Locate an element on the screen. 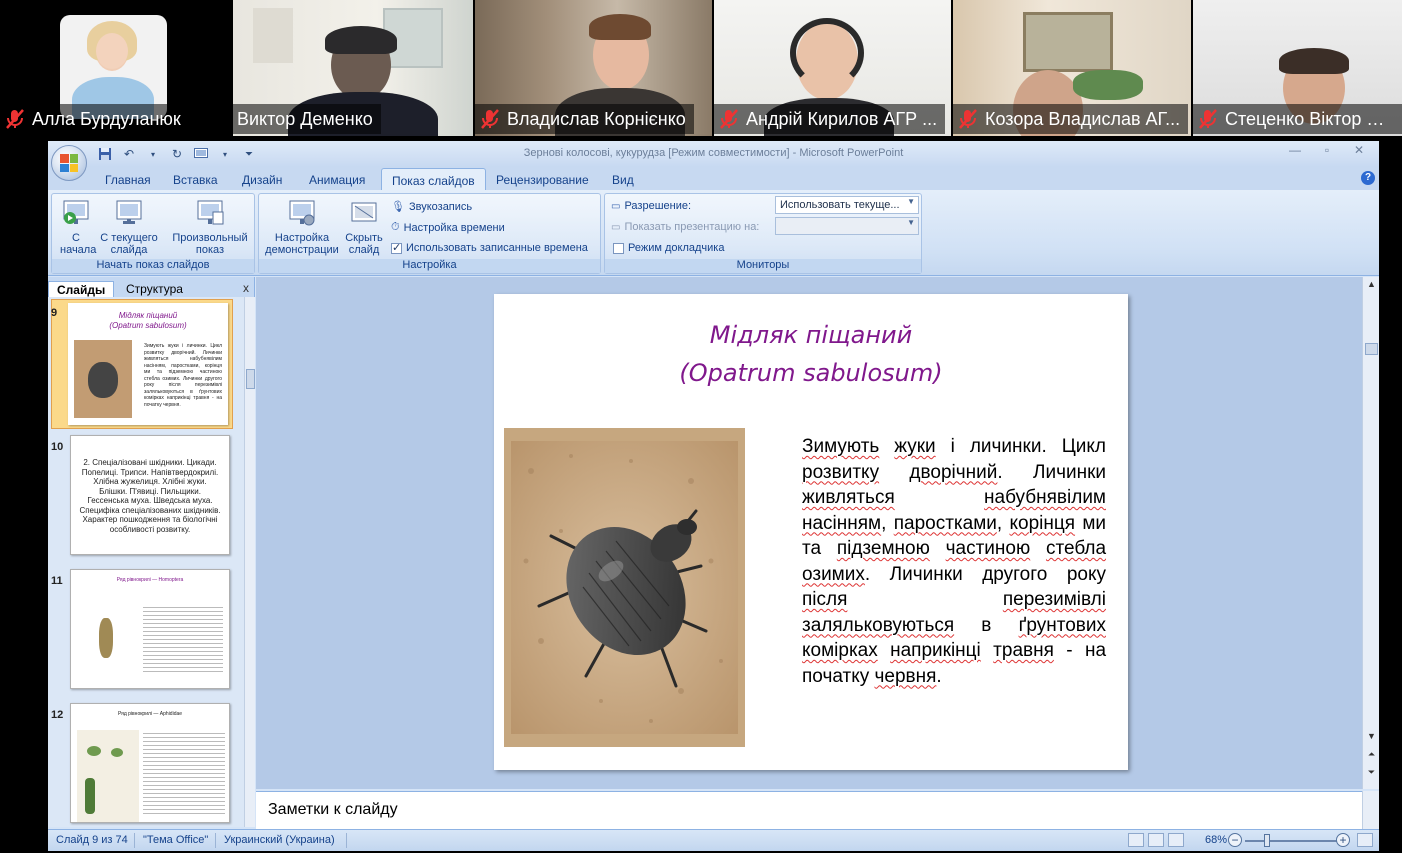 This screenshot has width=1402, height=853. misspelled-word: червня is located at coordinates (905, 676).